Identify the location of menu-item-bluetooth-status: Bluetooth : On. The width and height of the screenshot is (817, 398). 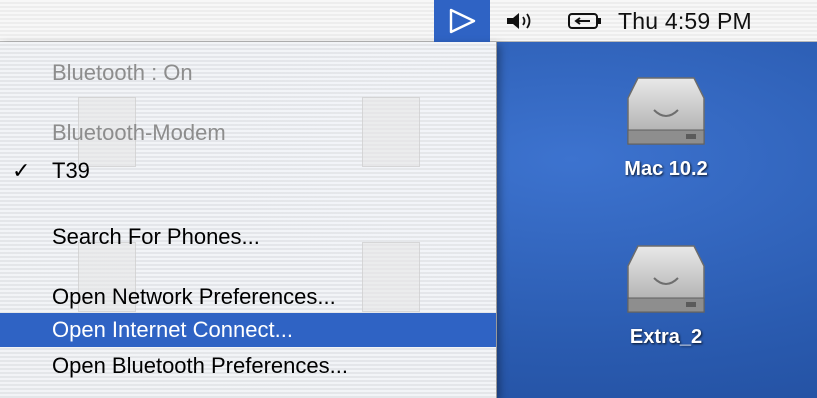
(122, 72).